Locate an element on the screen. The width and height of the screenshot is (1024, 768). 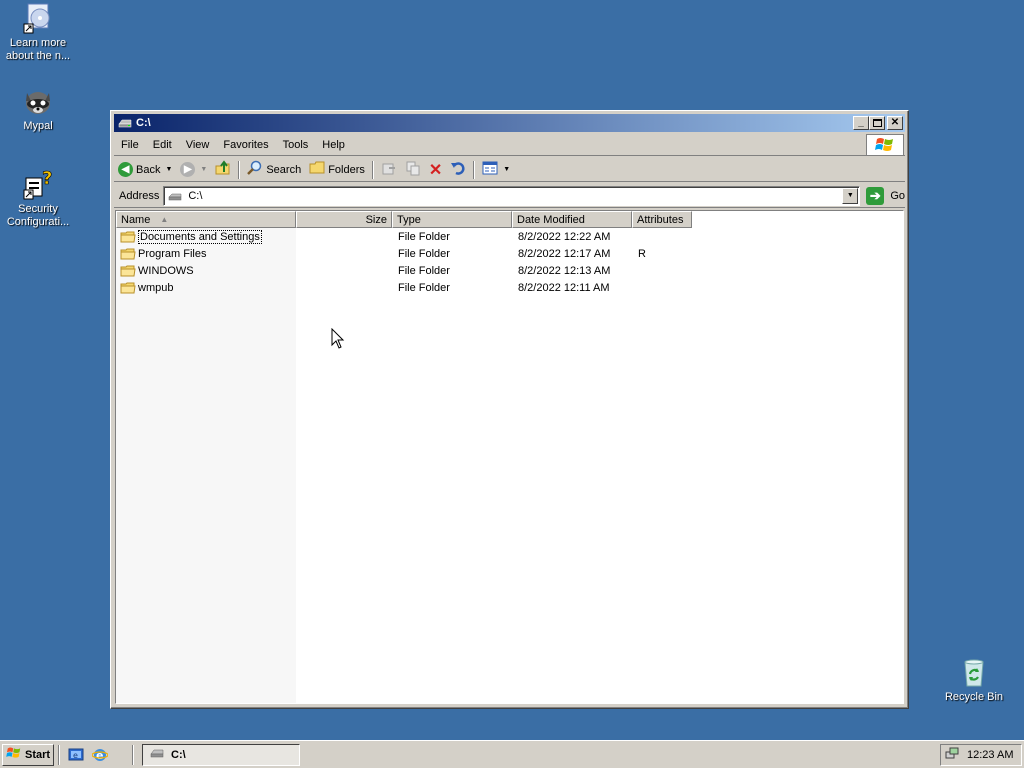
undo-button is located at coordinates (458, 170).